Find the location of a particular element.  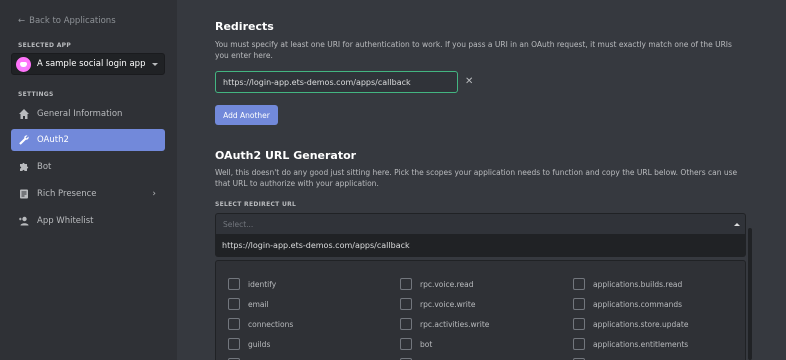

scope-rpc-activities-write: rpc.activities.write is located at coordinates (444, 324).